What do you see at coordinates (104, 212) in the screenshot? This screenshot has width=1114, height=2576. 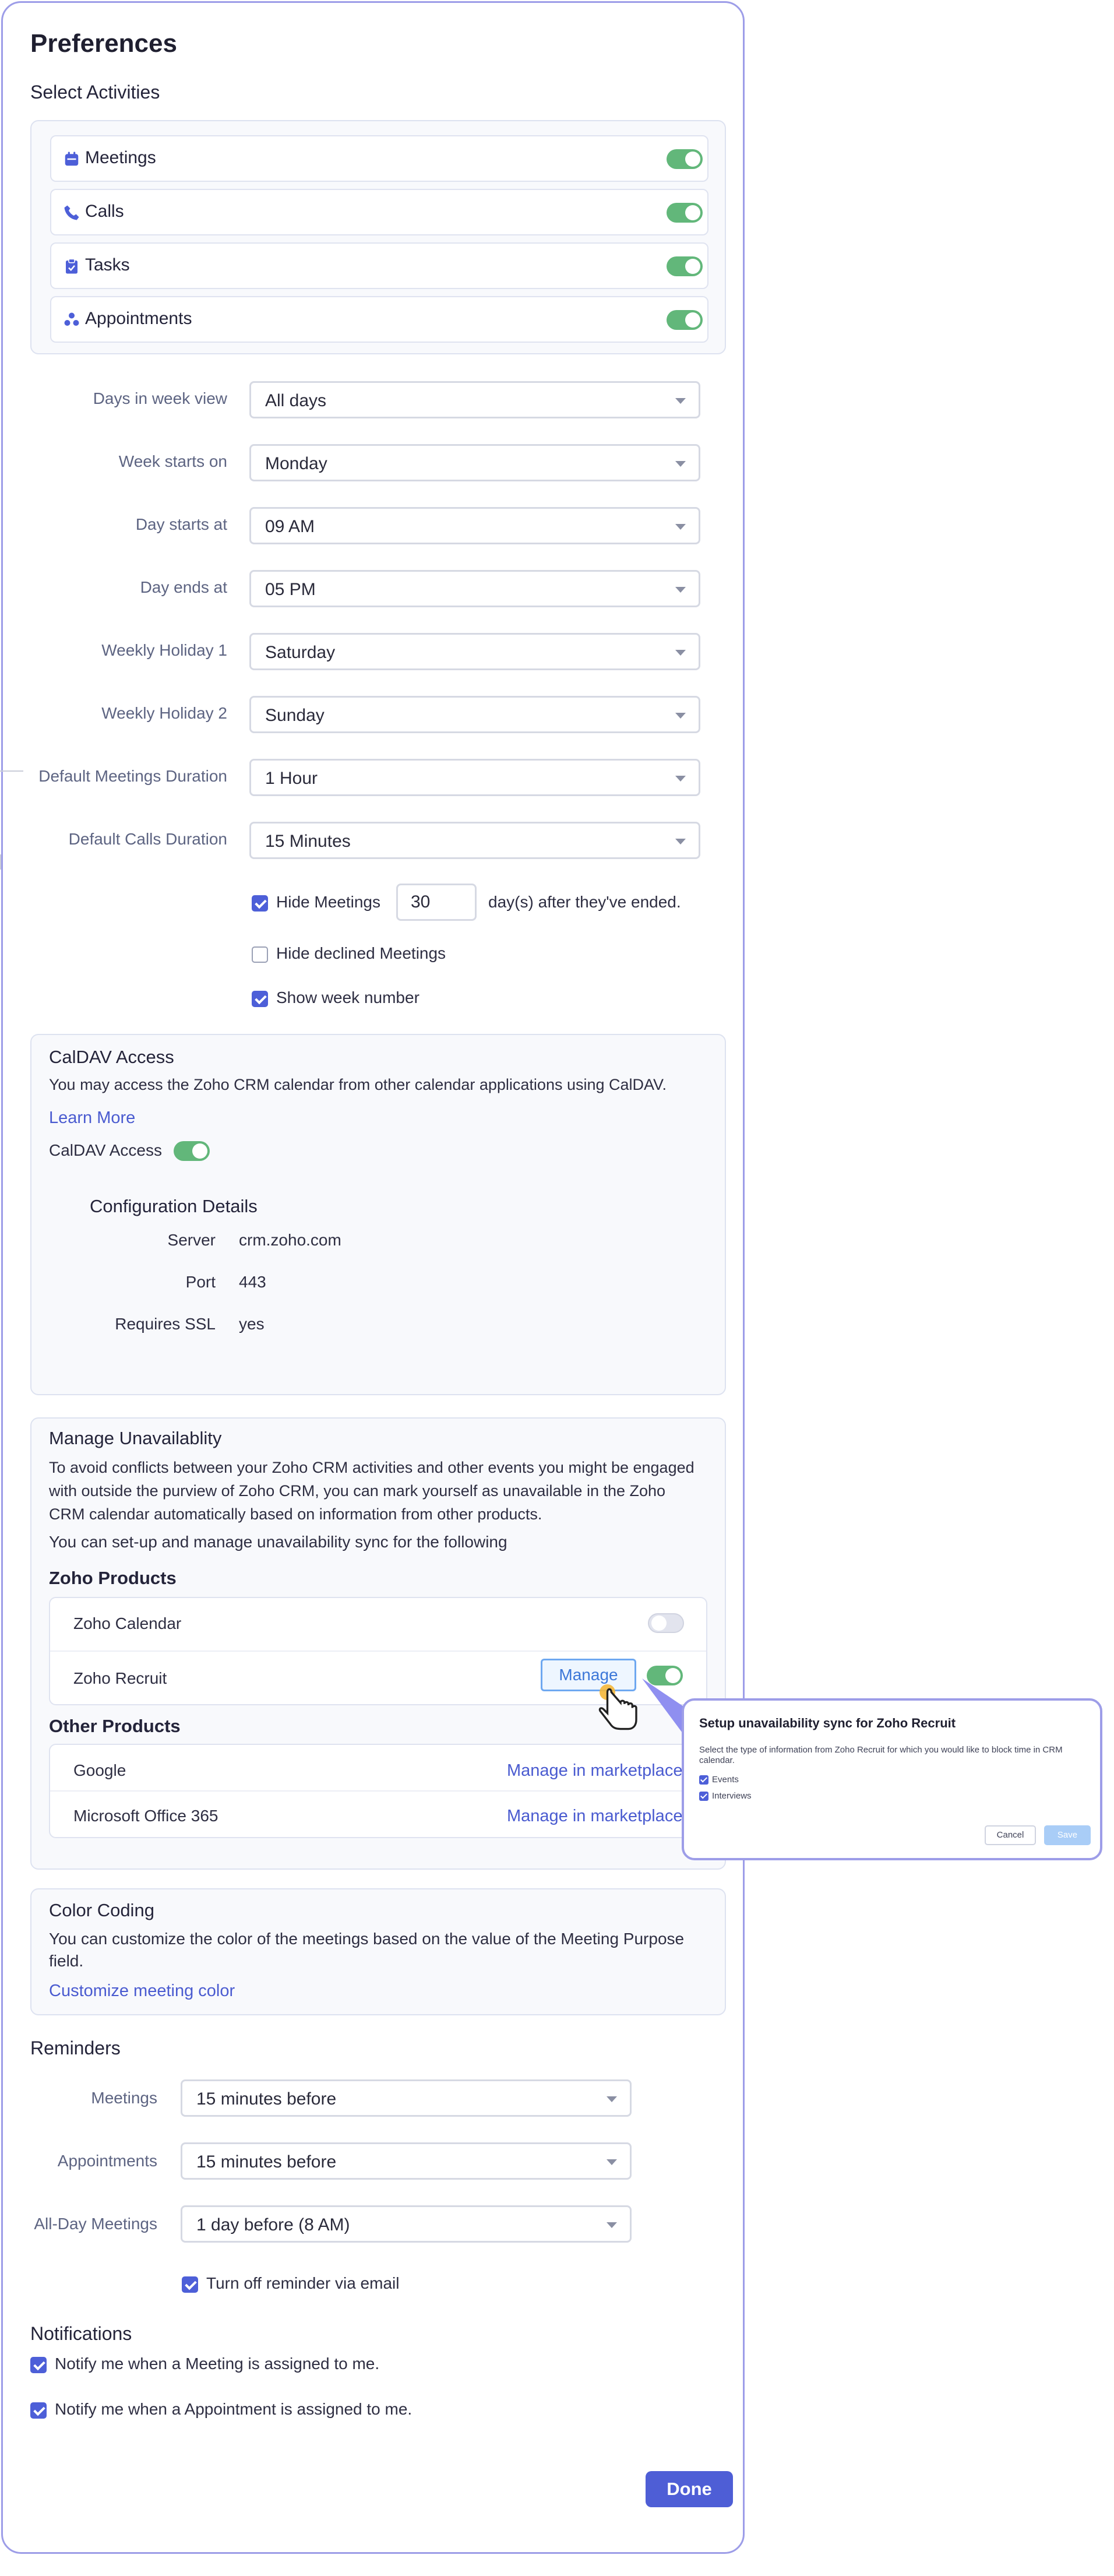 I see `activity-label: Calls` at bounding box center [104, 212].